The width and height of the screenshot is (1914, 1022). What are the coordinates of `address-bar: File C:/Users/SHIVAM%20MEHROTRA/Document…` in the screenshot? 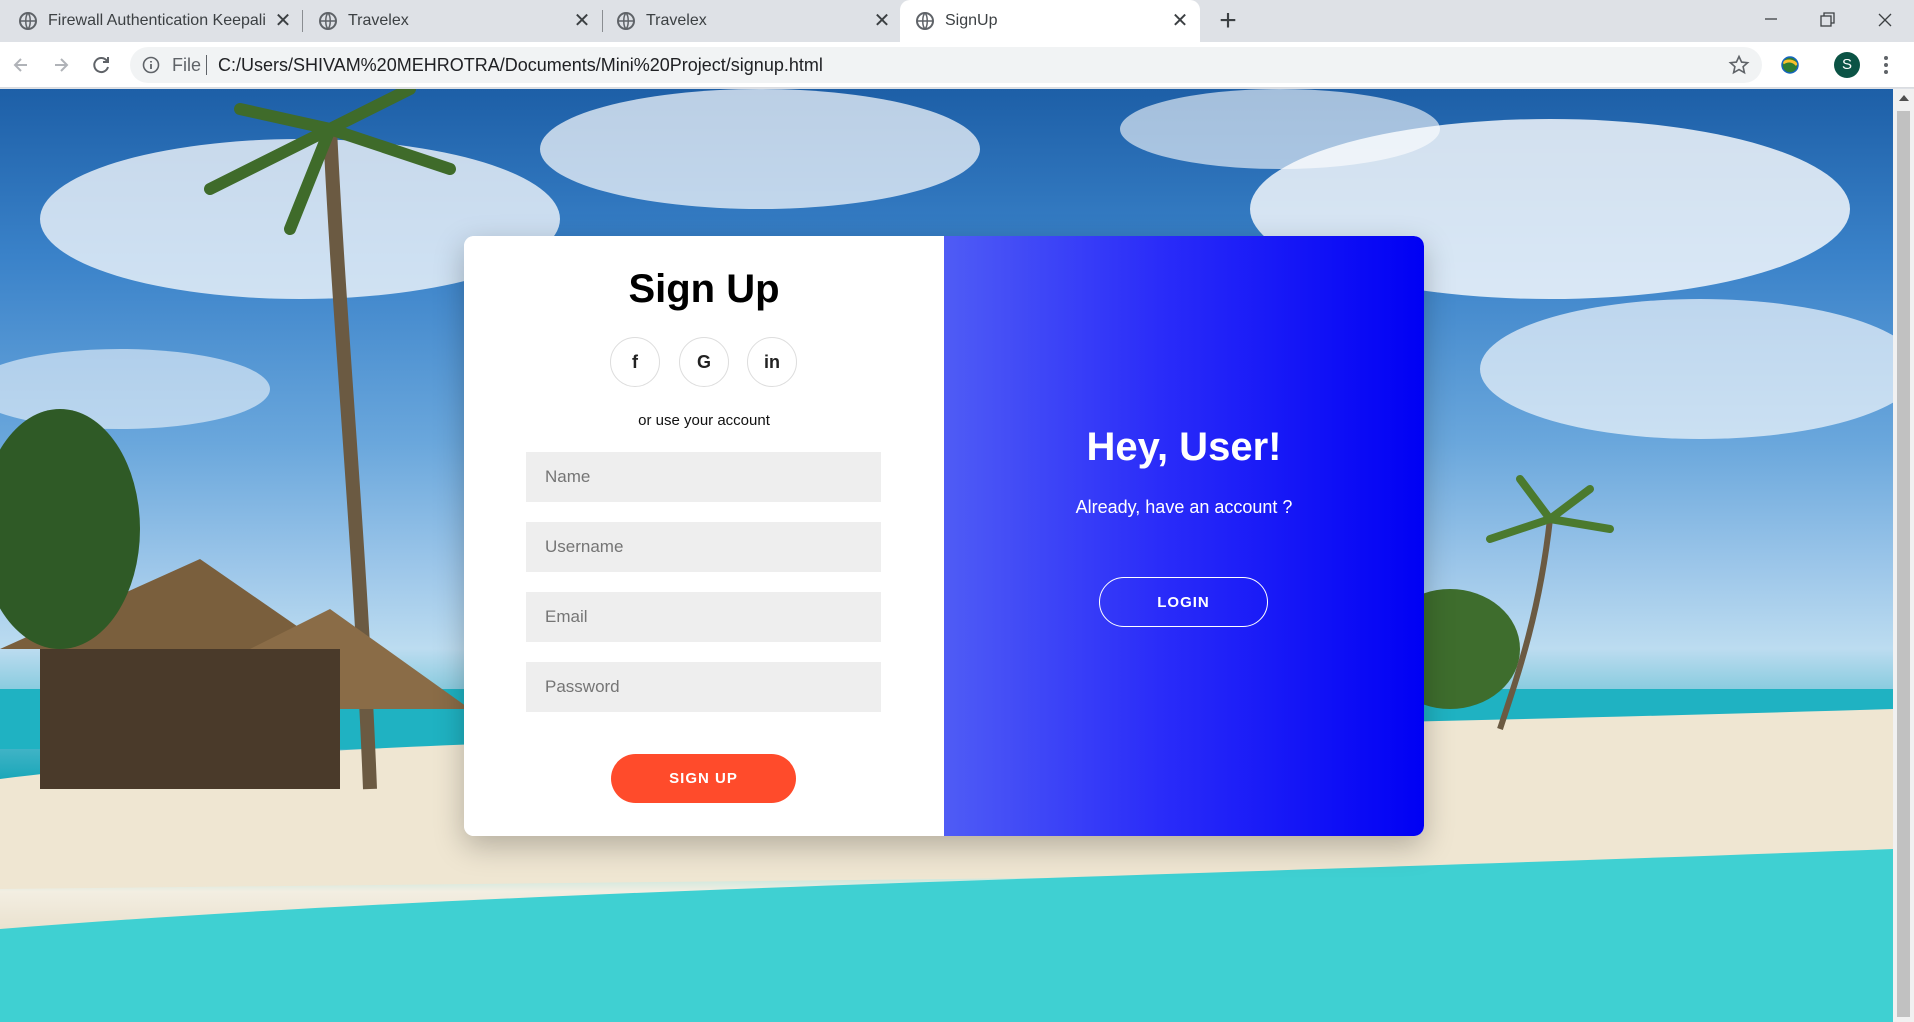 It's located at (946, 65).